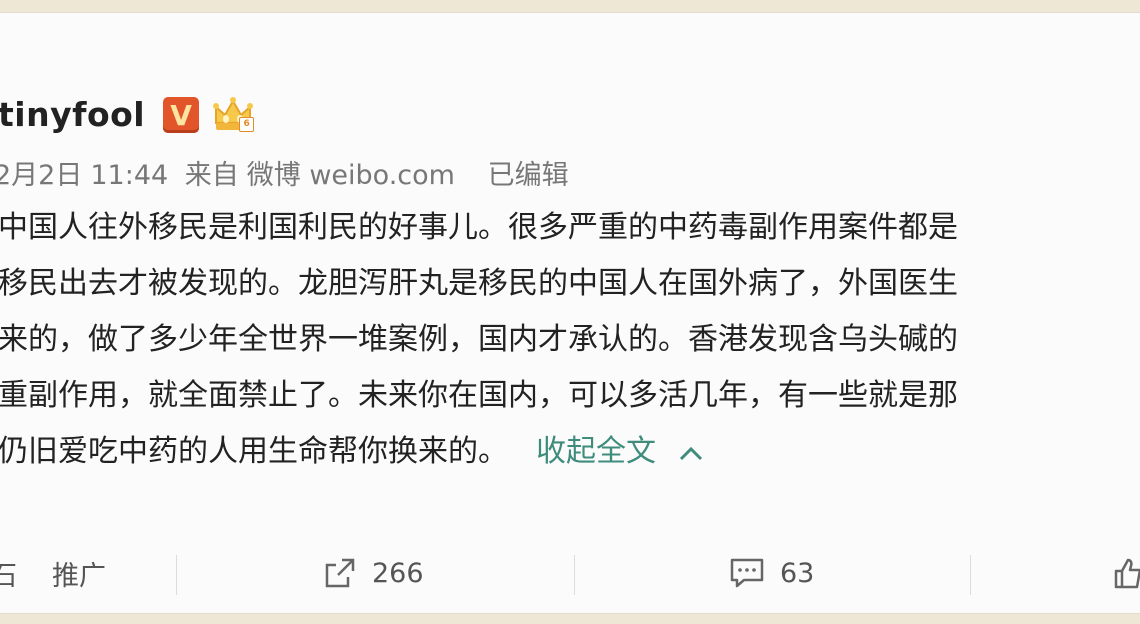 The image size is (1140, 624). I want to click on edge-text: 石, so click(8, 573).